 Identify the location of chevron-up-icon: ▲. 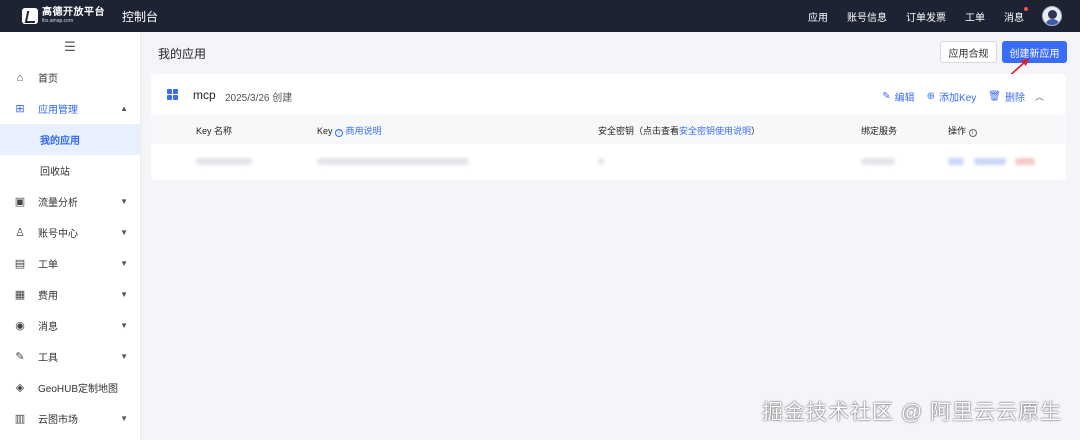
(124, 108).